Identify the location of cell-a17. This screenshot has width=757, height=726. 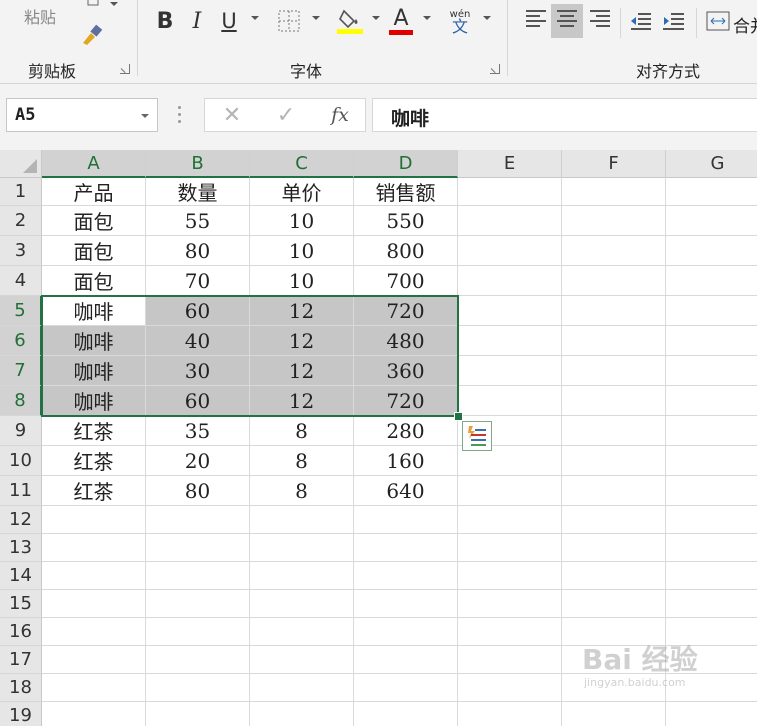
(94, 660).